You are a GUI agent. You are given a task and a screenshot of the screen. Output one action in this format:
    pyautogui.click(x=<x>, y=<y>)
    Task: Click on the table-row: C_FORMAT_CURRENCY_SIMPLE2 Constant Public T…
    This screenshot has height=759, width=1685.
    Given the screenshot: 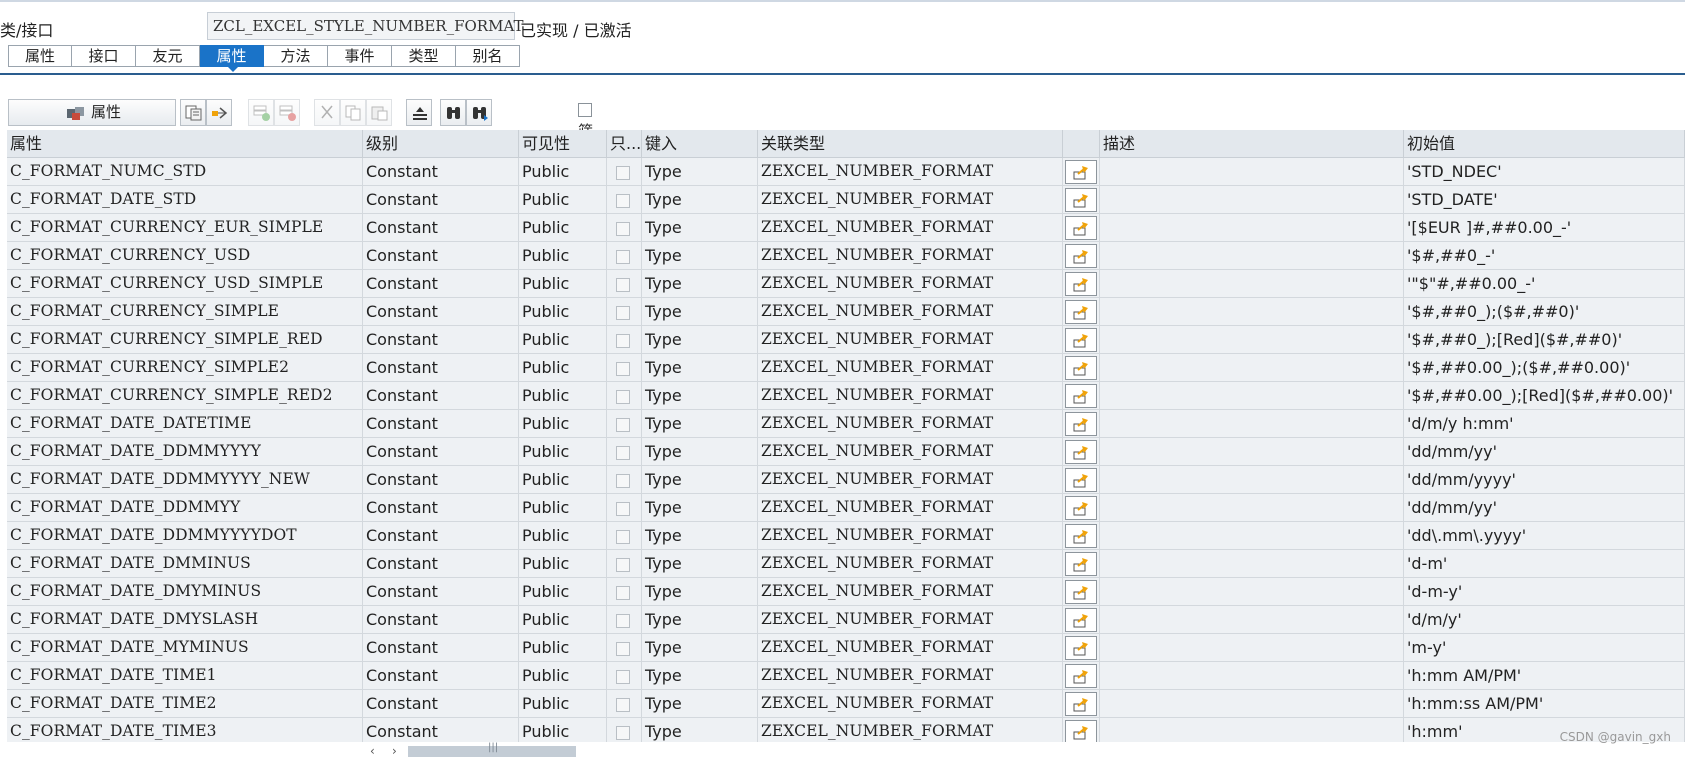 What is the action you would take?
    pyautogui.click(x=846, y=368)
    